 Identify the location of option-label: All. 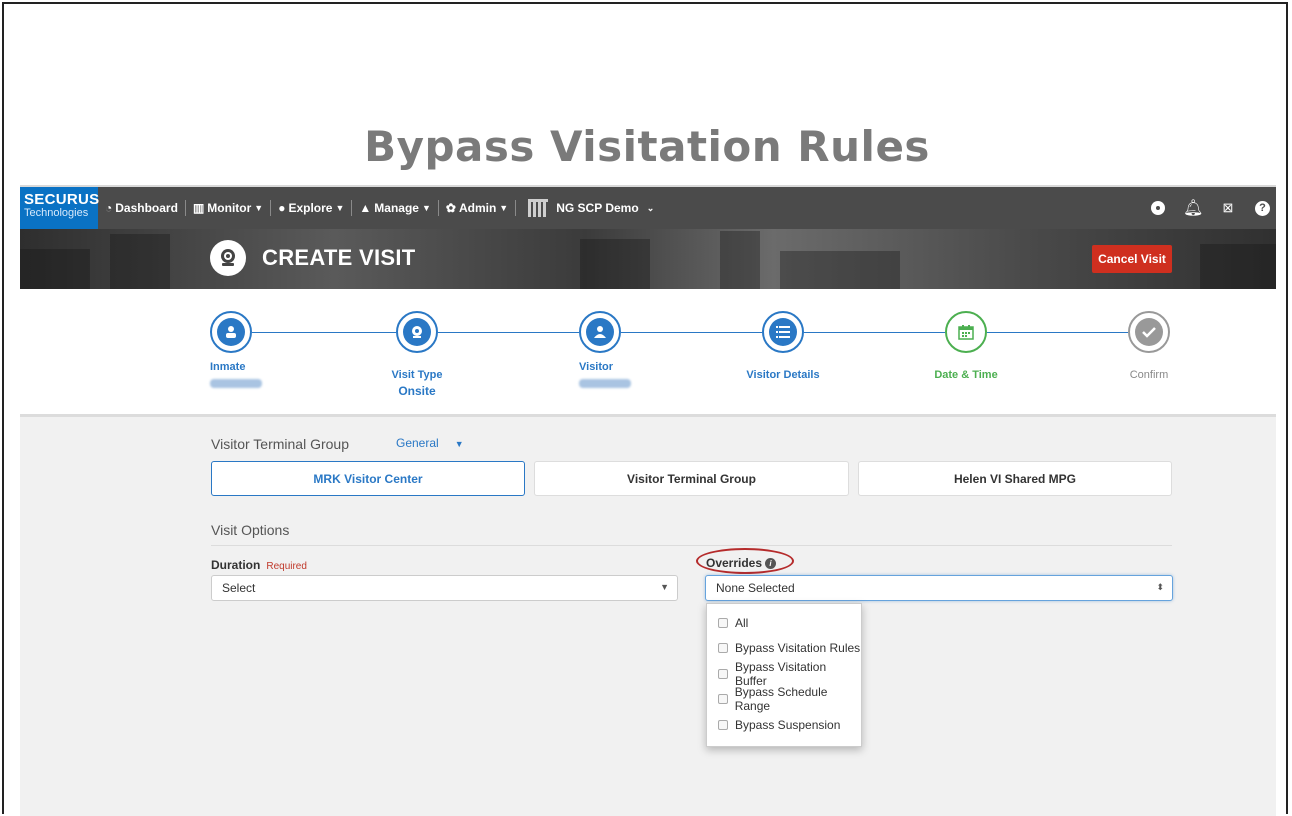
(742, 622).